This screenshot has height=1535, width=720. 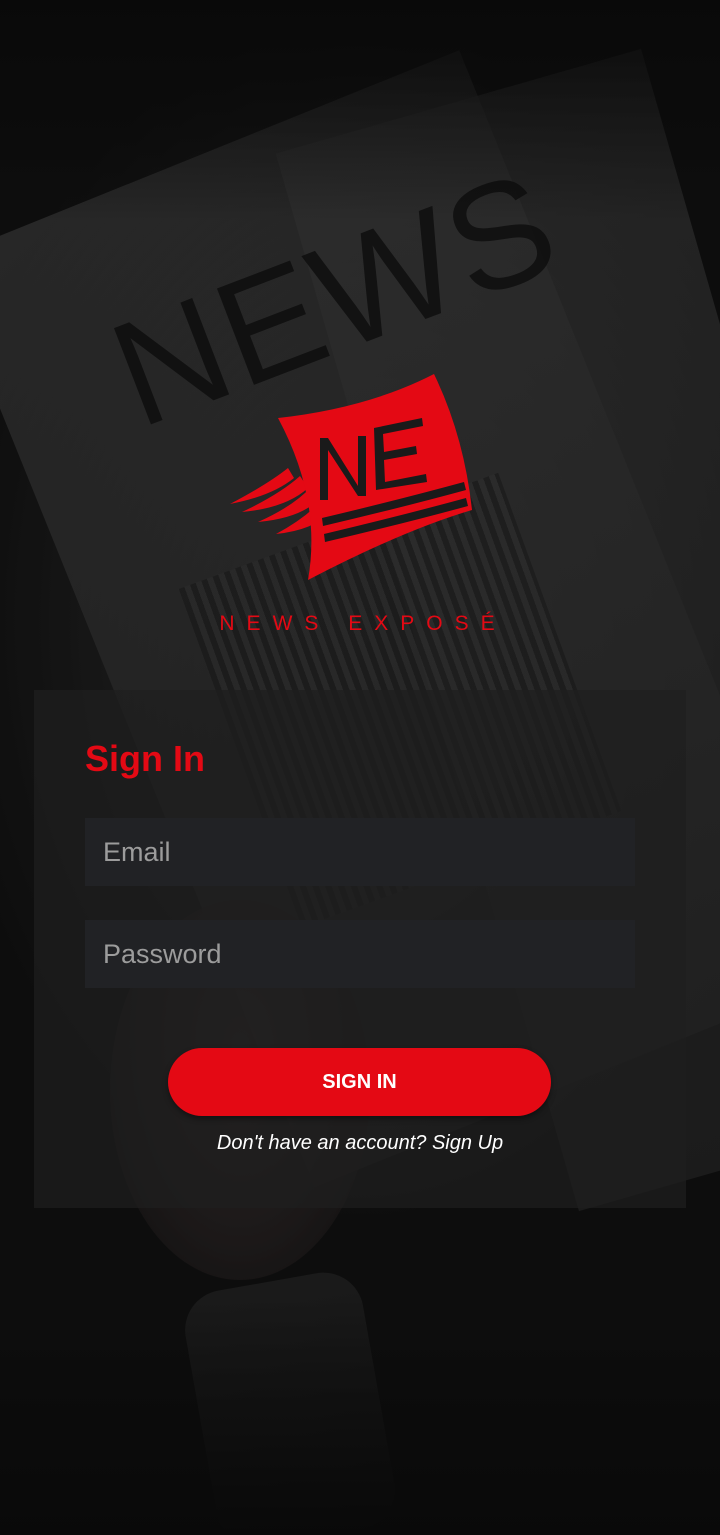 What do you see at coordinates (359, 1082) in the screenshot?
I see `sign-in-button: SIGN IN` at bounding box center [359, 1082].